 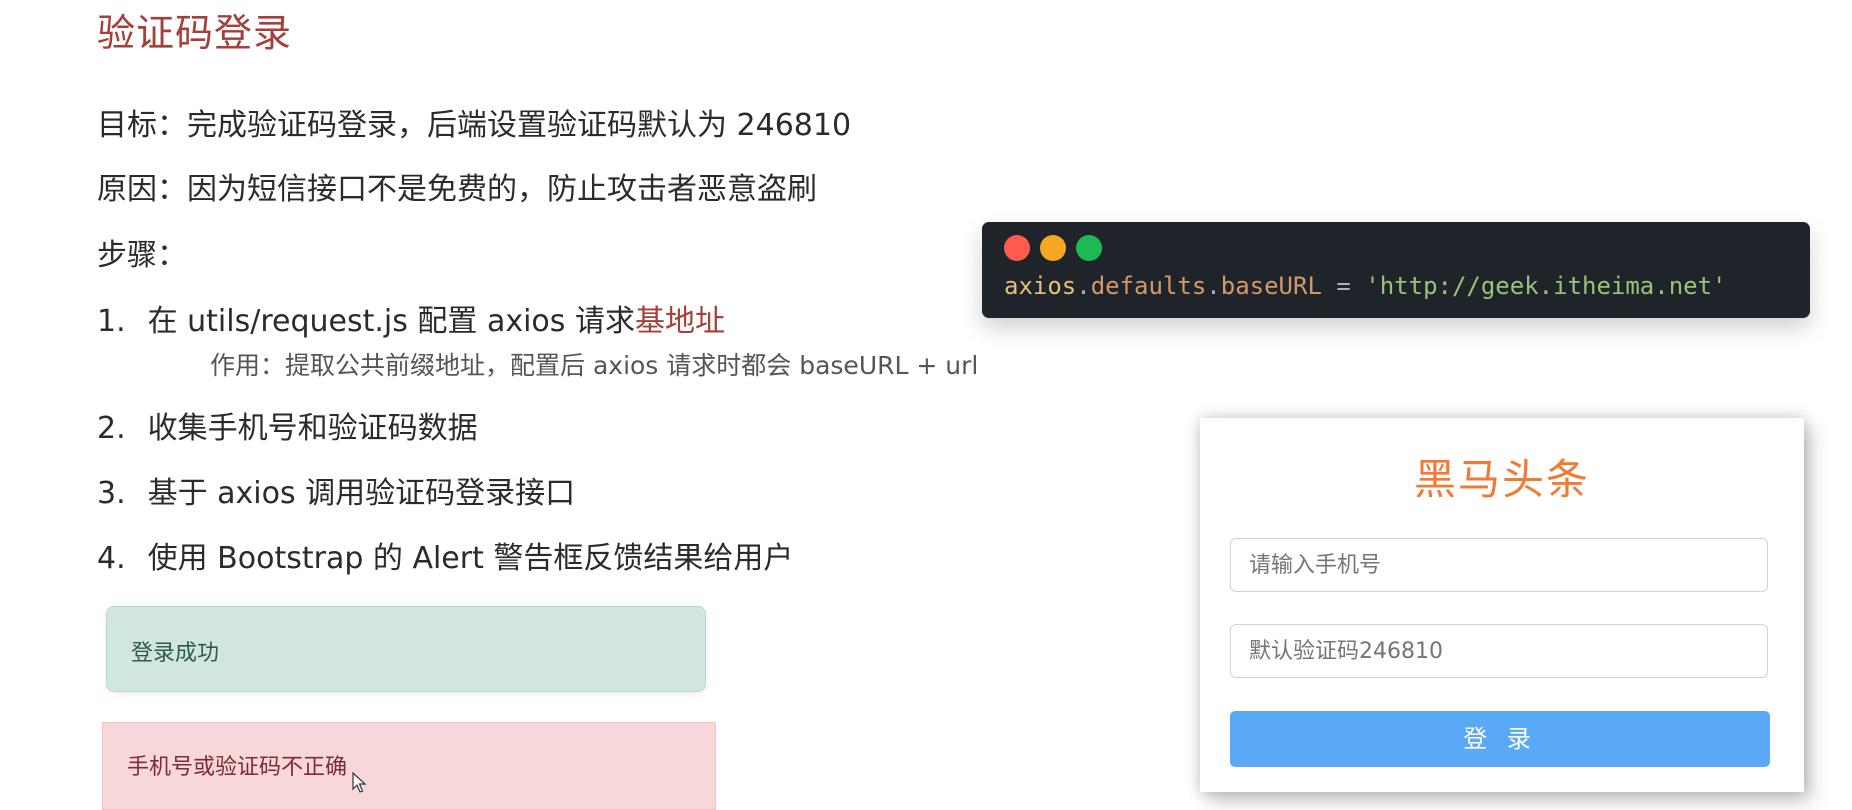 I want to click on window-minimize-dot, so click(x=1053, y=248).